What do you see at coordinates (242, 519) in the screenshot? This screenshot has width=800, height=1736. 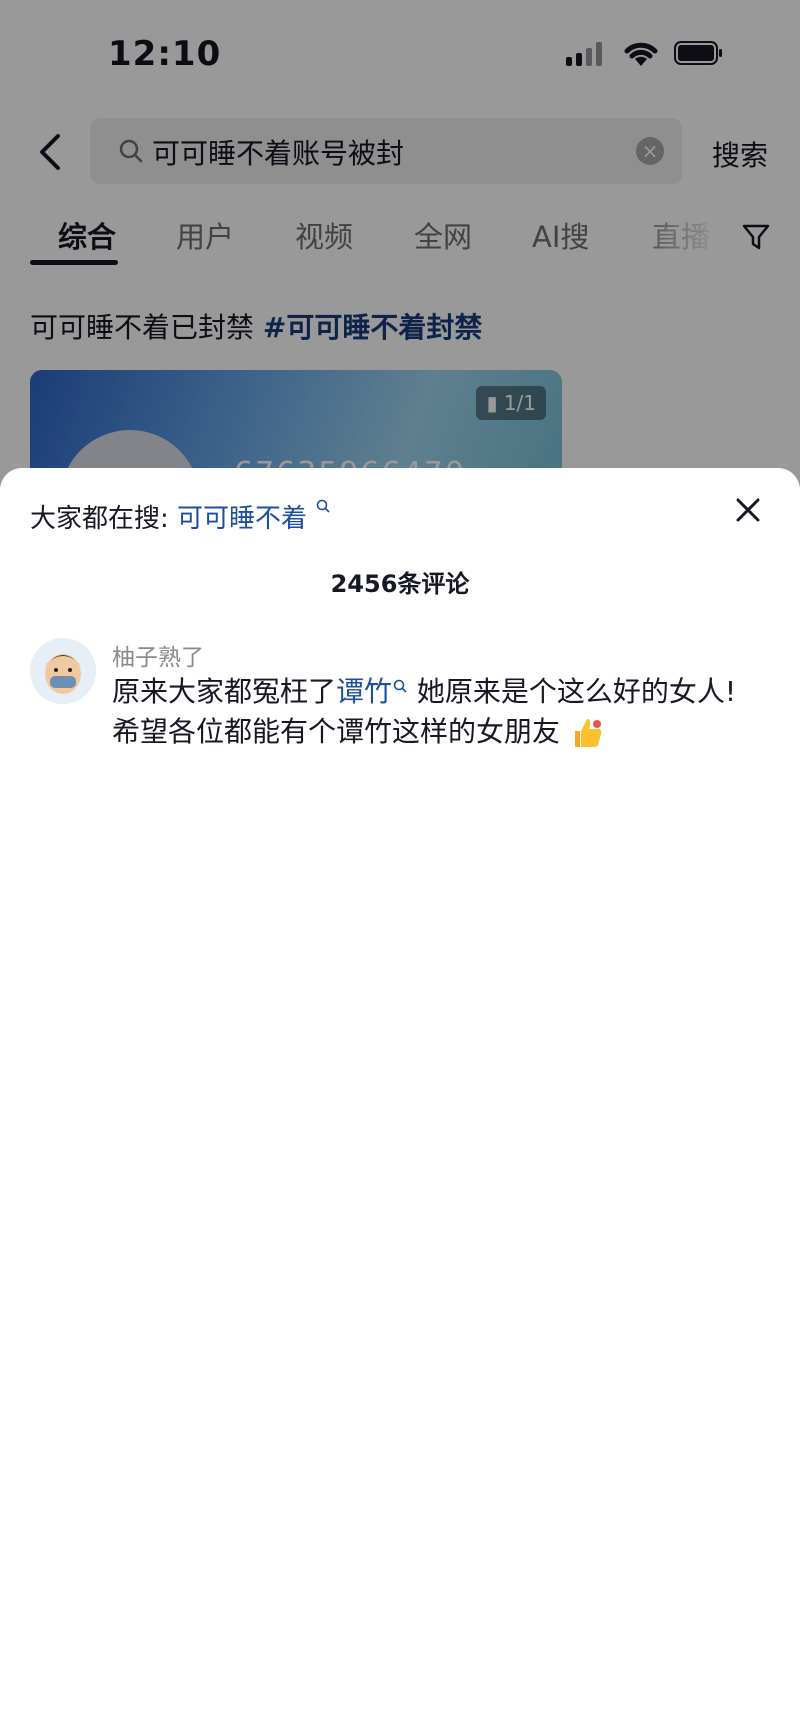 I see `hot-search-keyword: 可可睡不着` at bounding box center [242, 519].